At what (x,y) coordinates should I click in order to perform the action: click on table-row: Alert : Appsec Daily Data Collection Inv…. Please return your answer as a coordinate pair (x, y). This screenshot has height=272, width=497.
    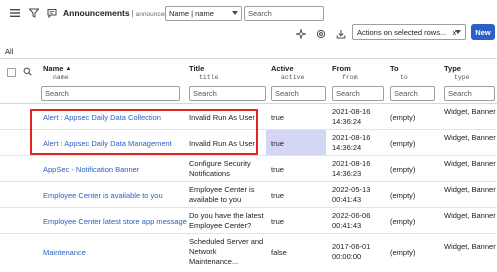
    Looking at the image, I should click on (248, 117).